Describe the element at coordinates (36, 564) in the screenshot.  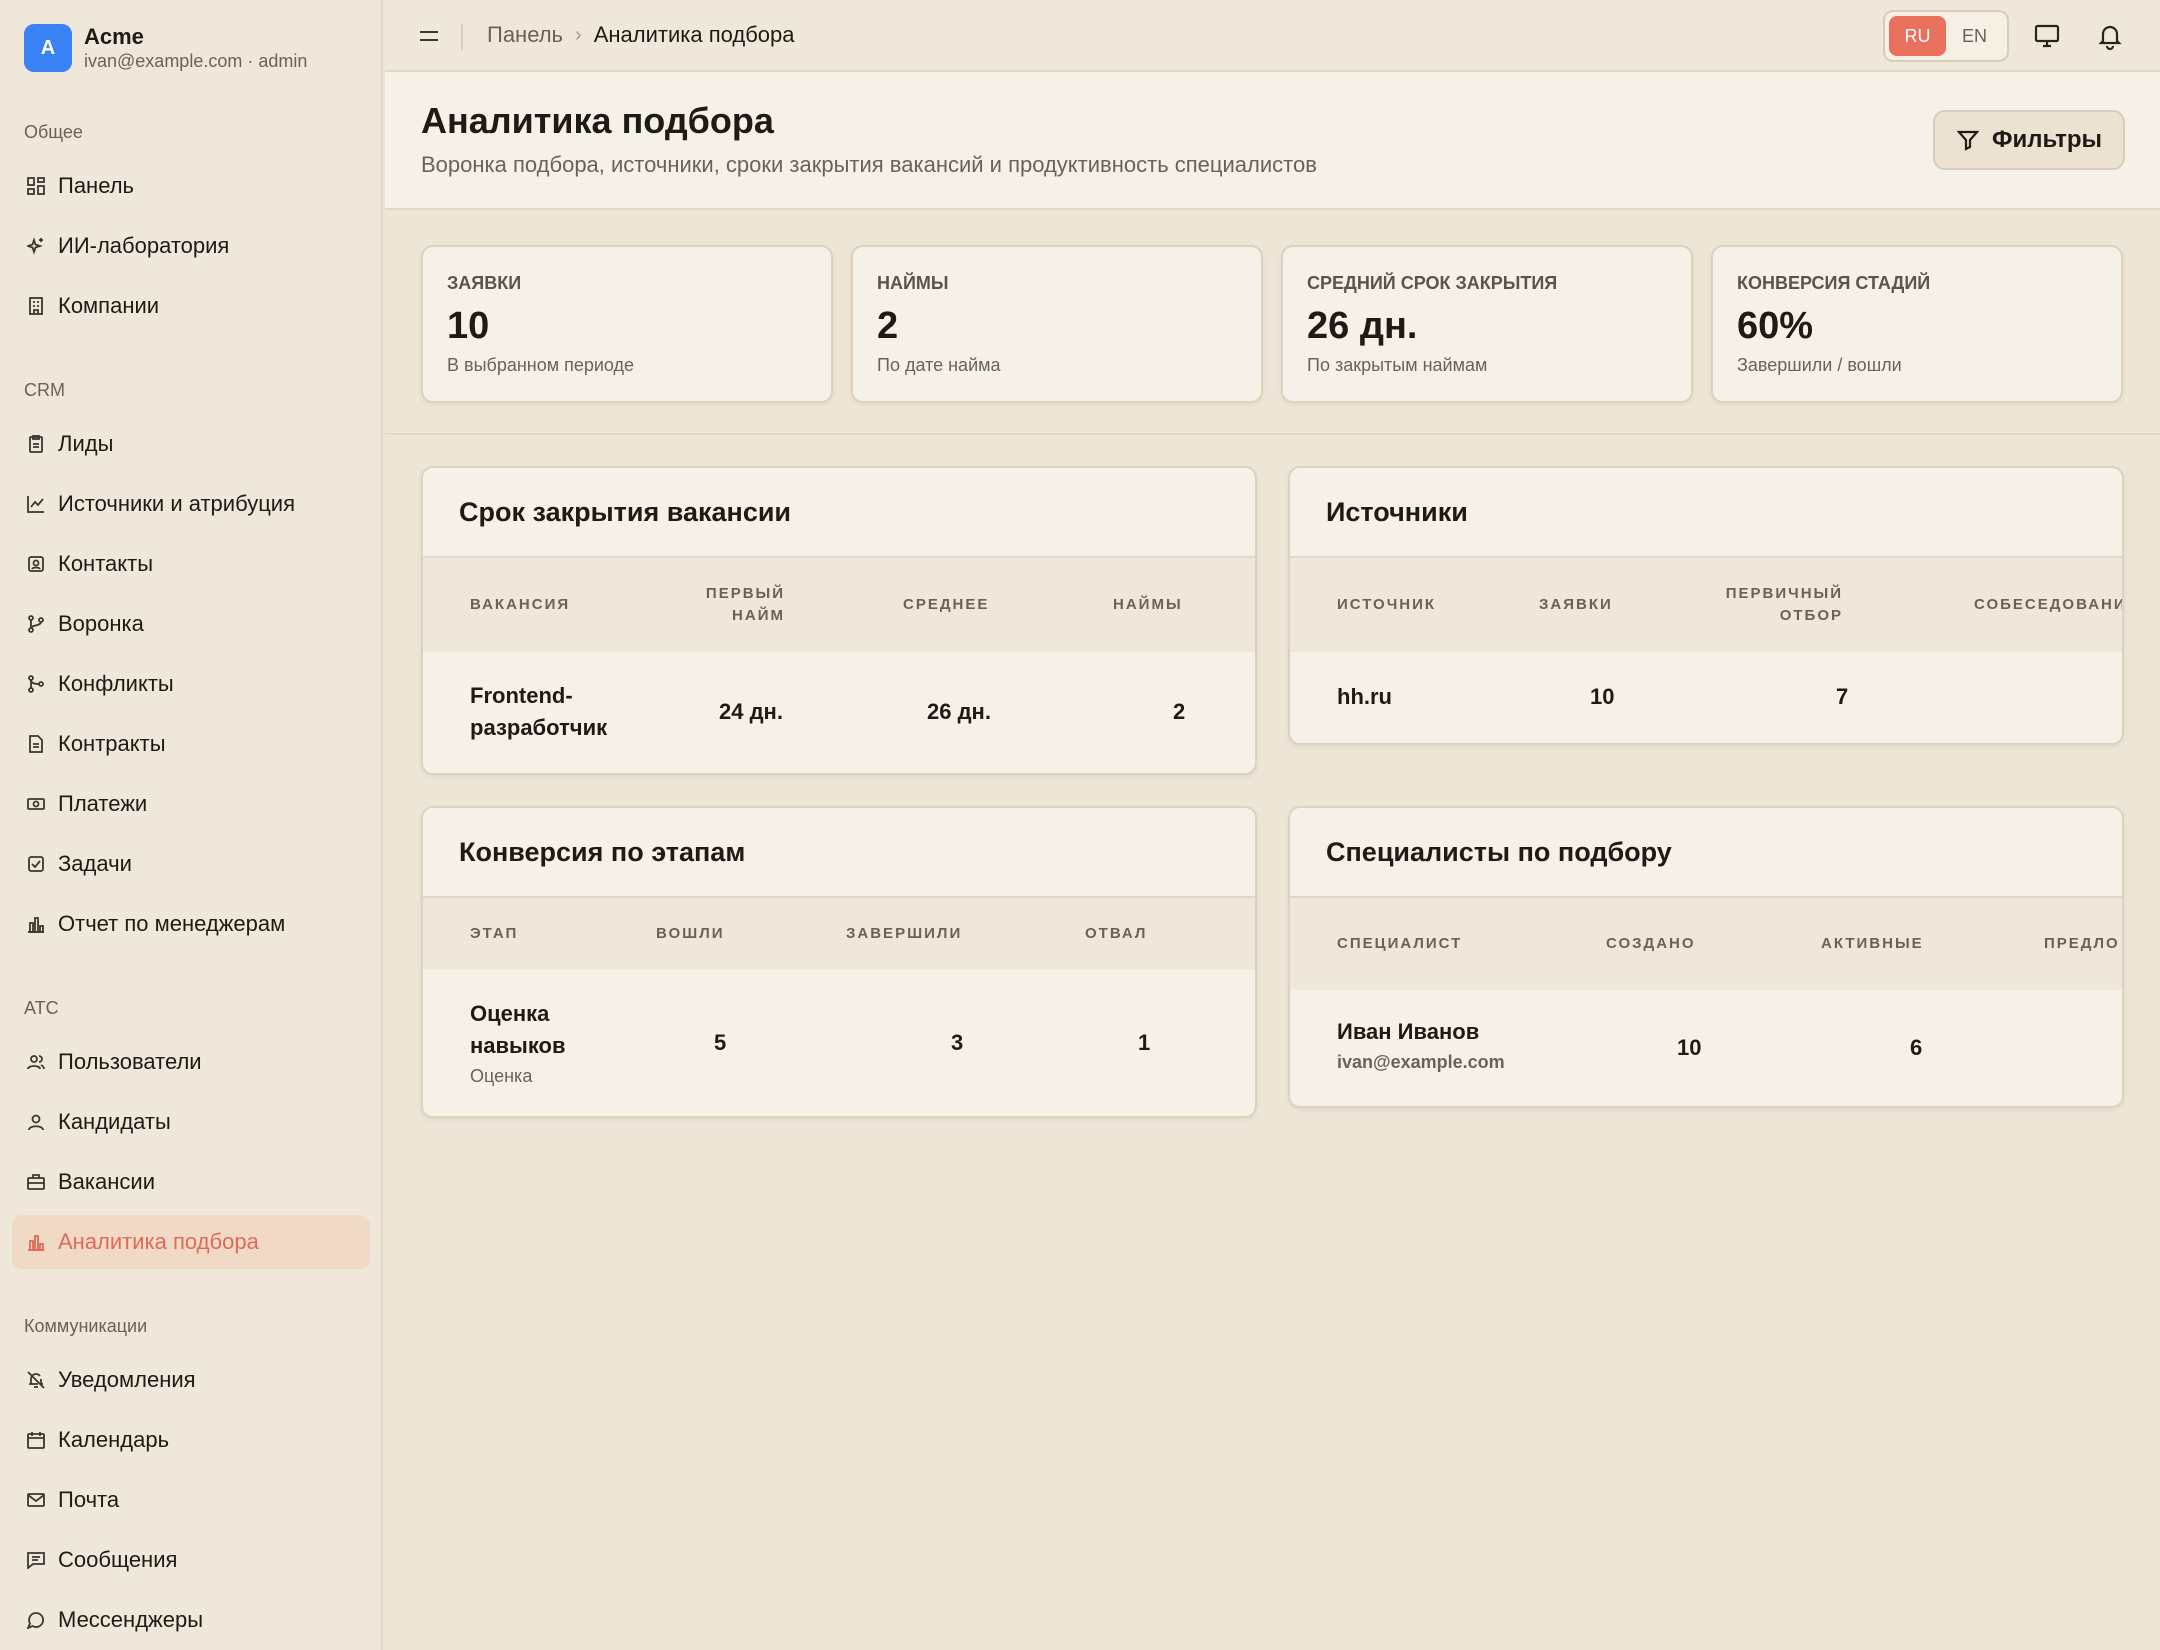
I see `contact-icon` at that location.